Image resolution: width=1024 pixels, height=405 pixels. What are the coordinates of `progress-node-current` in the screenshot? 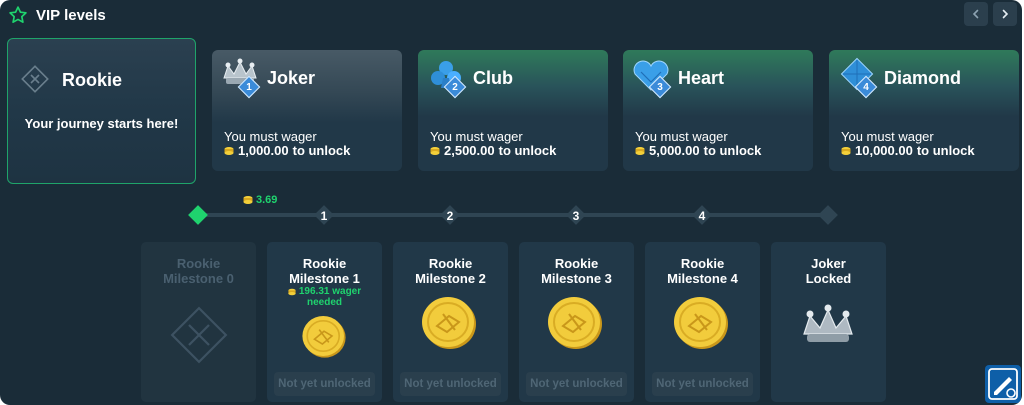 It's located at (198, 215).